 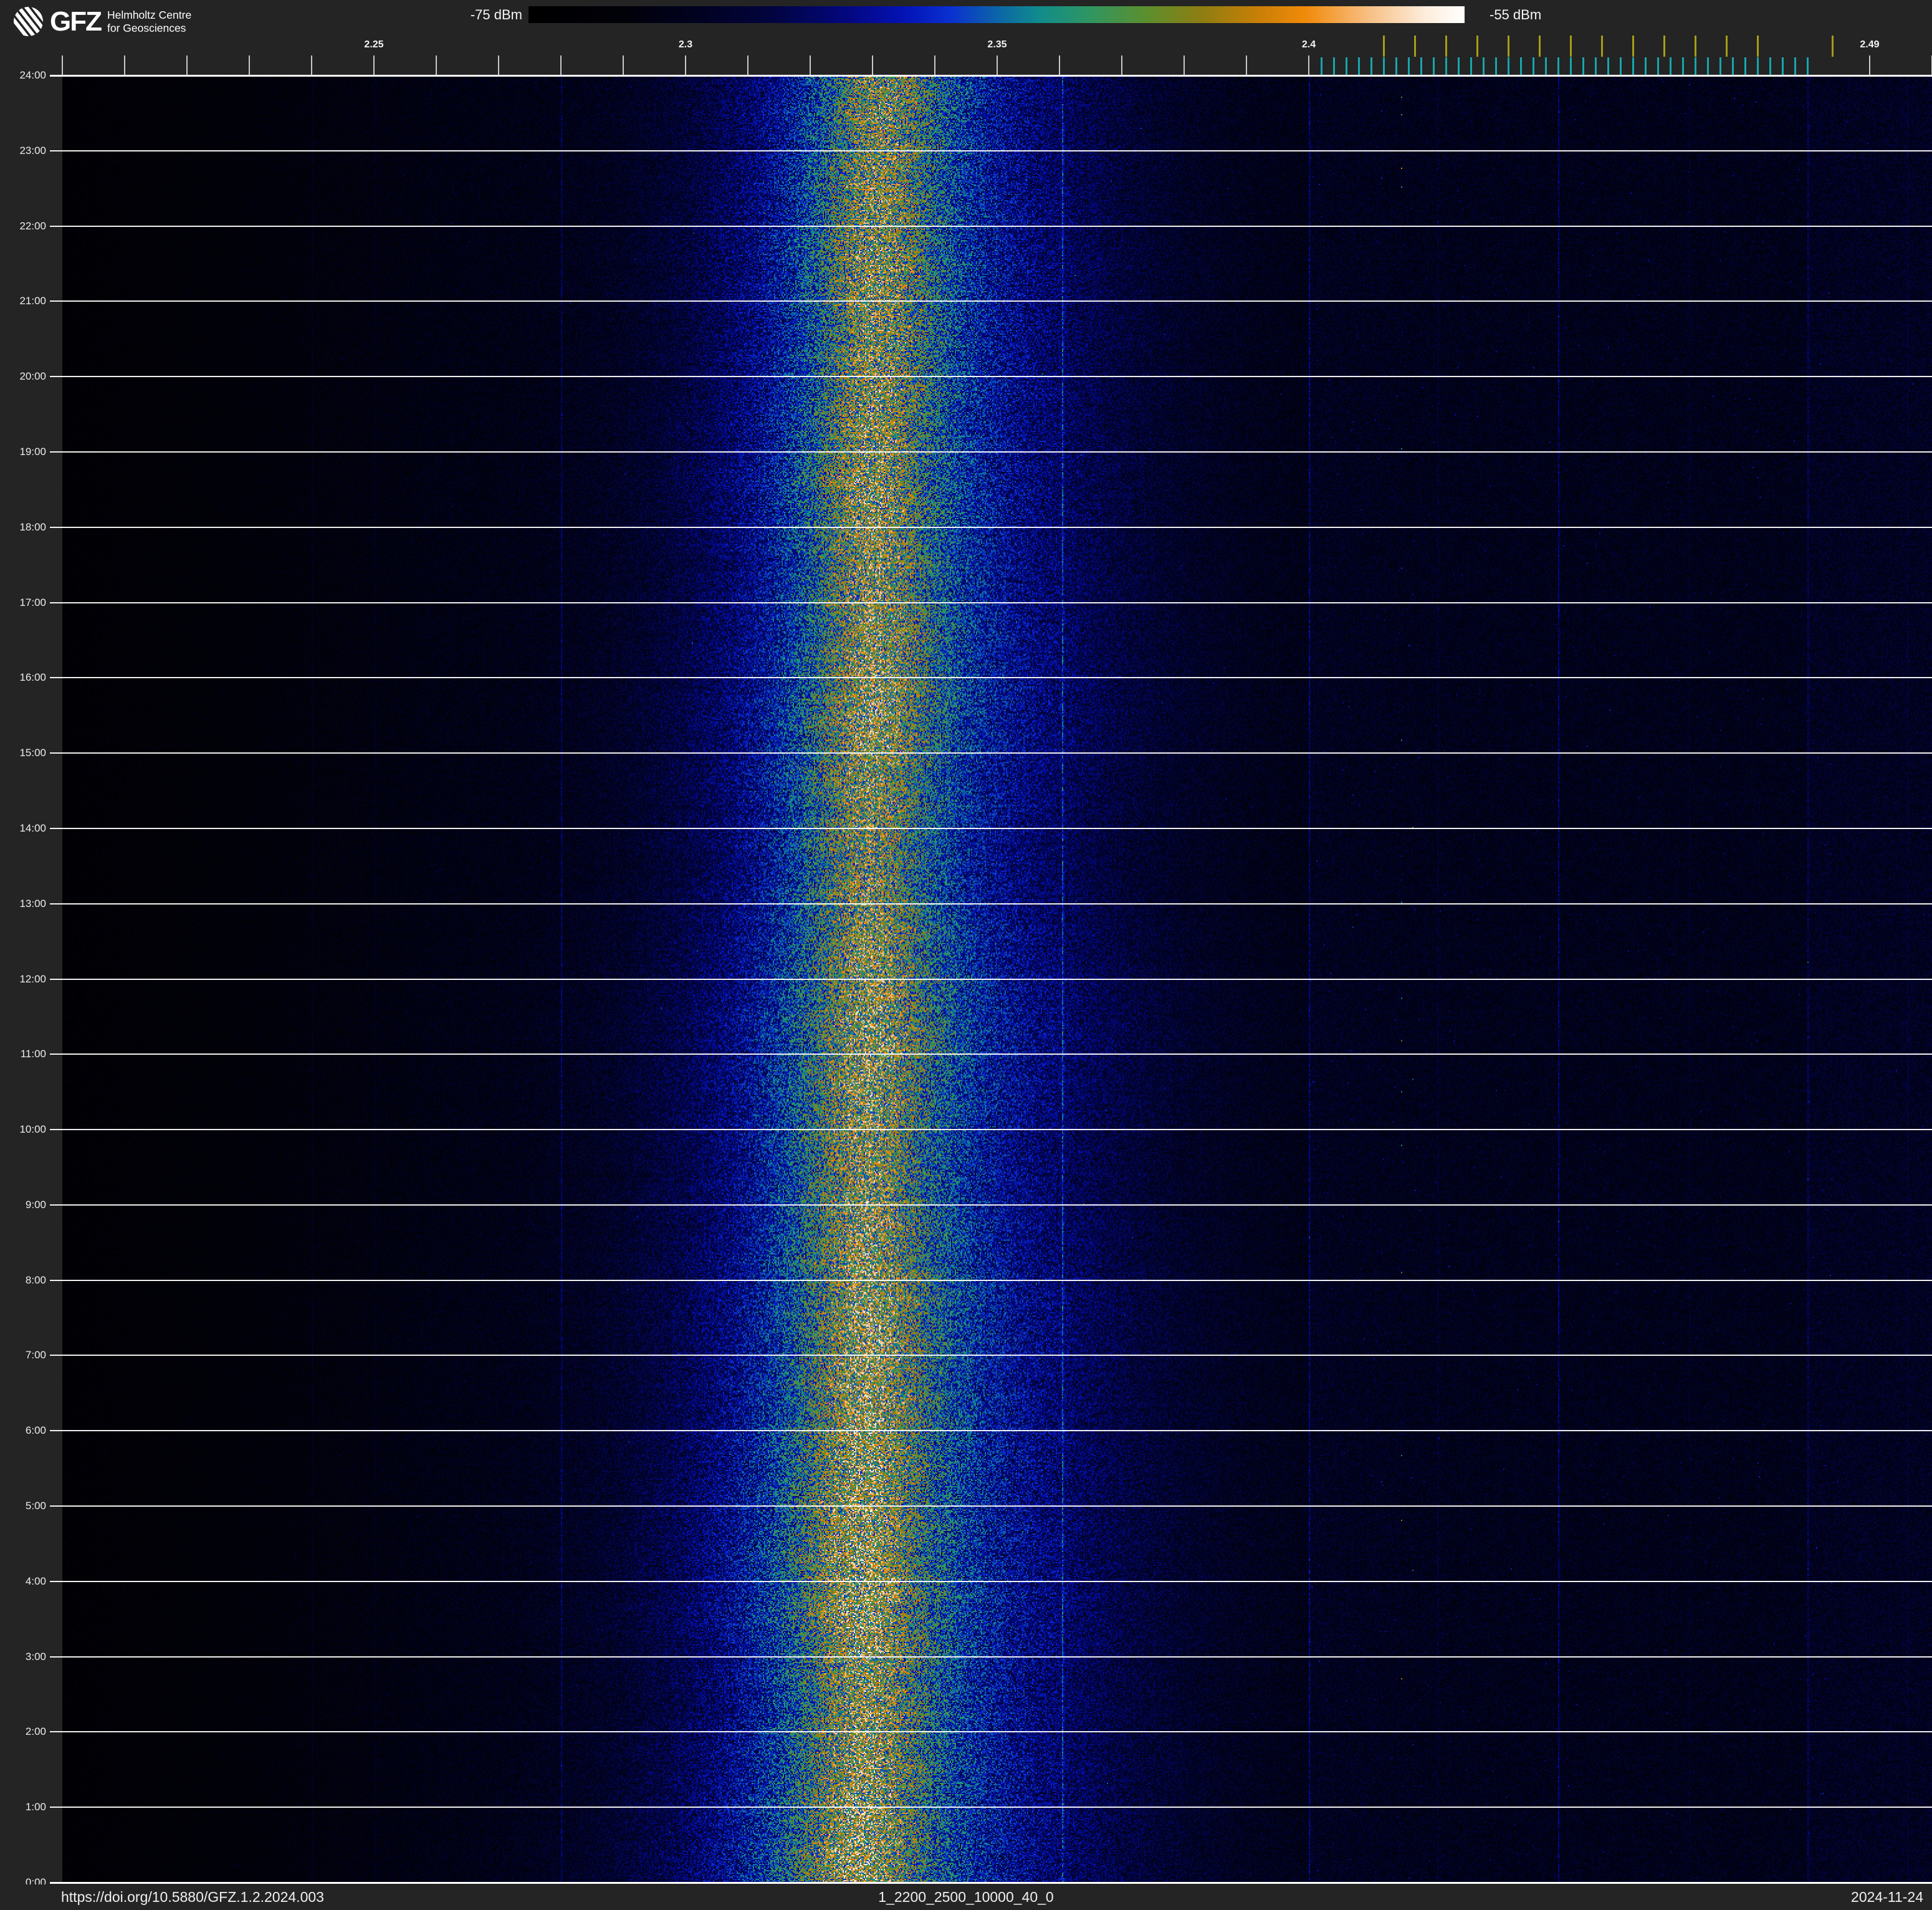 What do you see at coordinates (32, 753) in the screenshot?
I see `hour-label: 15:00` at bounding box center [32, 753].